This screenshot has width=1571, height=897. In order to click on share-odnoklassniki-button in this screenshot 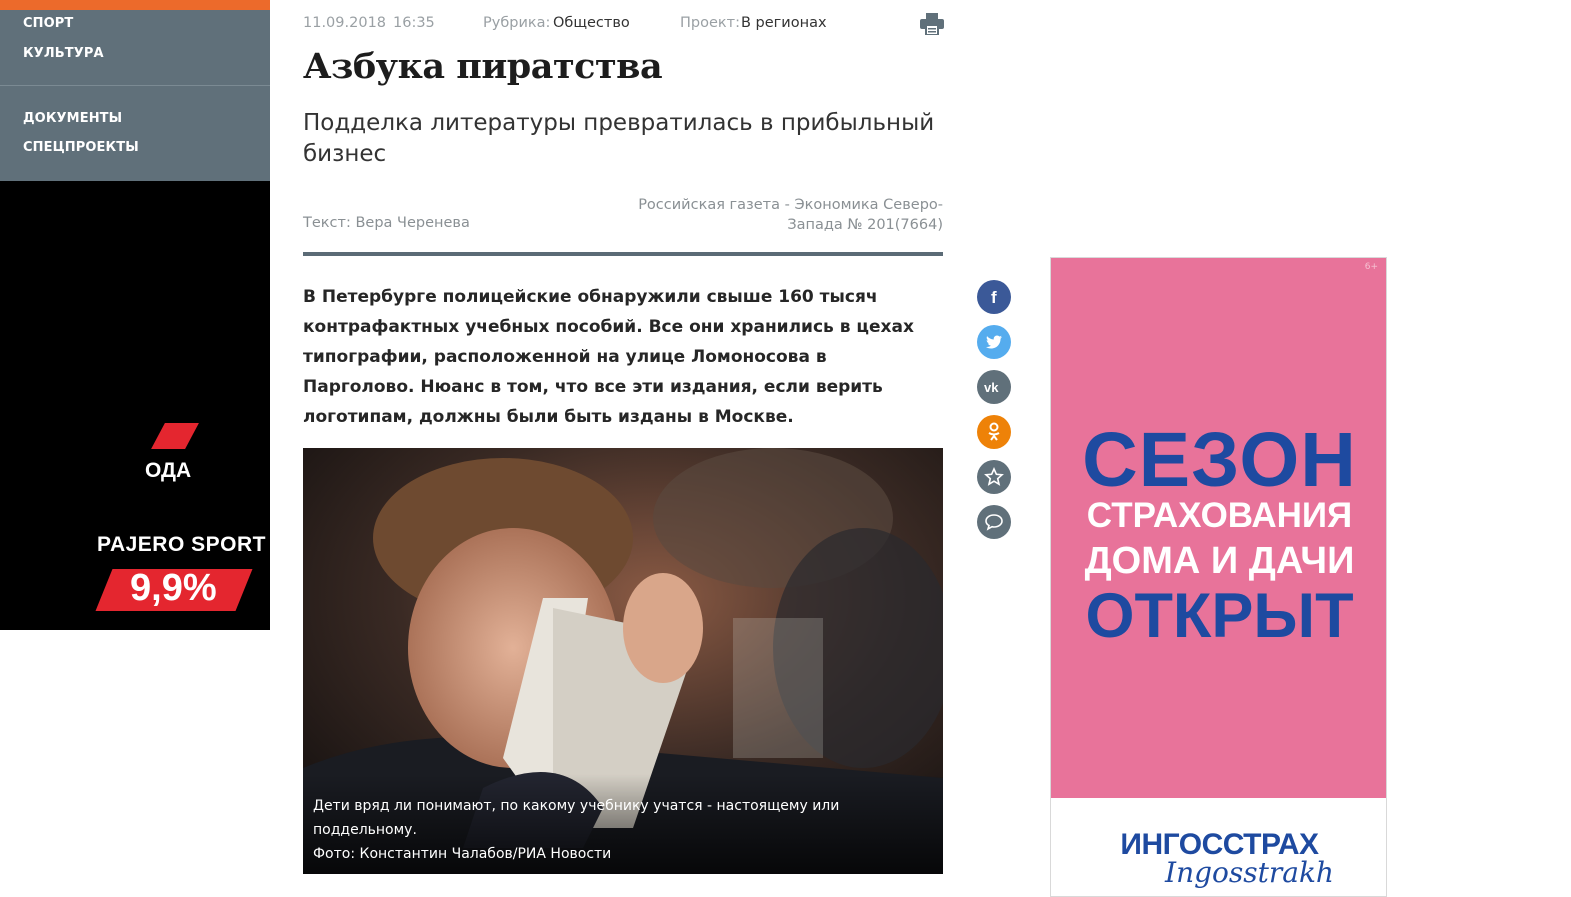, I will do `click(994, 432)`.